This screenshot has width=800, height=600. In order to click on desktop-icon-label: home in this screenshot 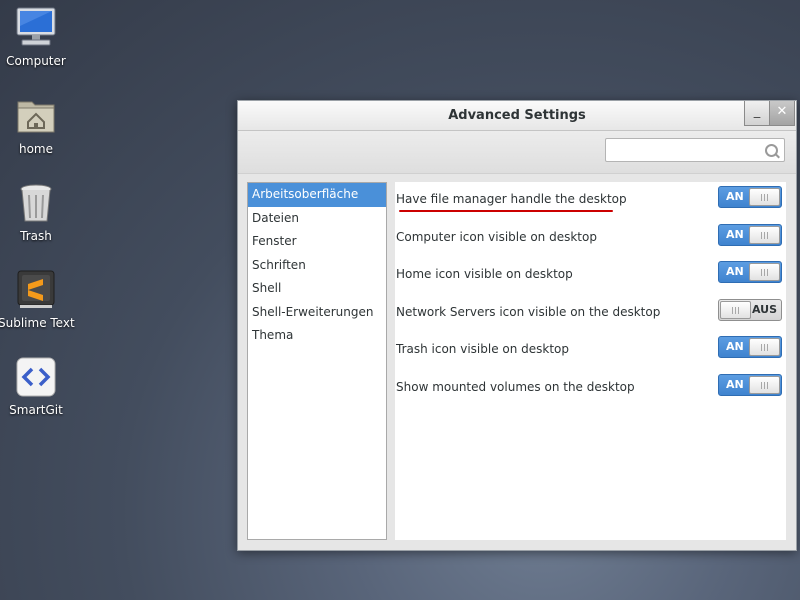, I will do `click(36, 149)`.